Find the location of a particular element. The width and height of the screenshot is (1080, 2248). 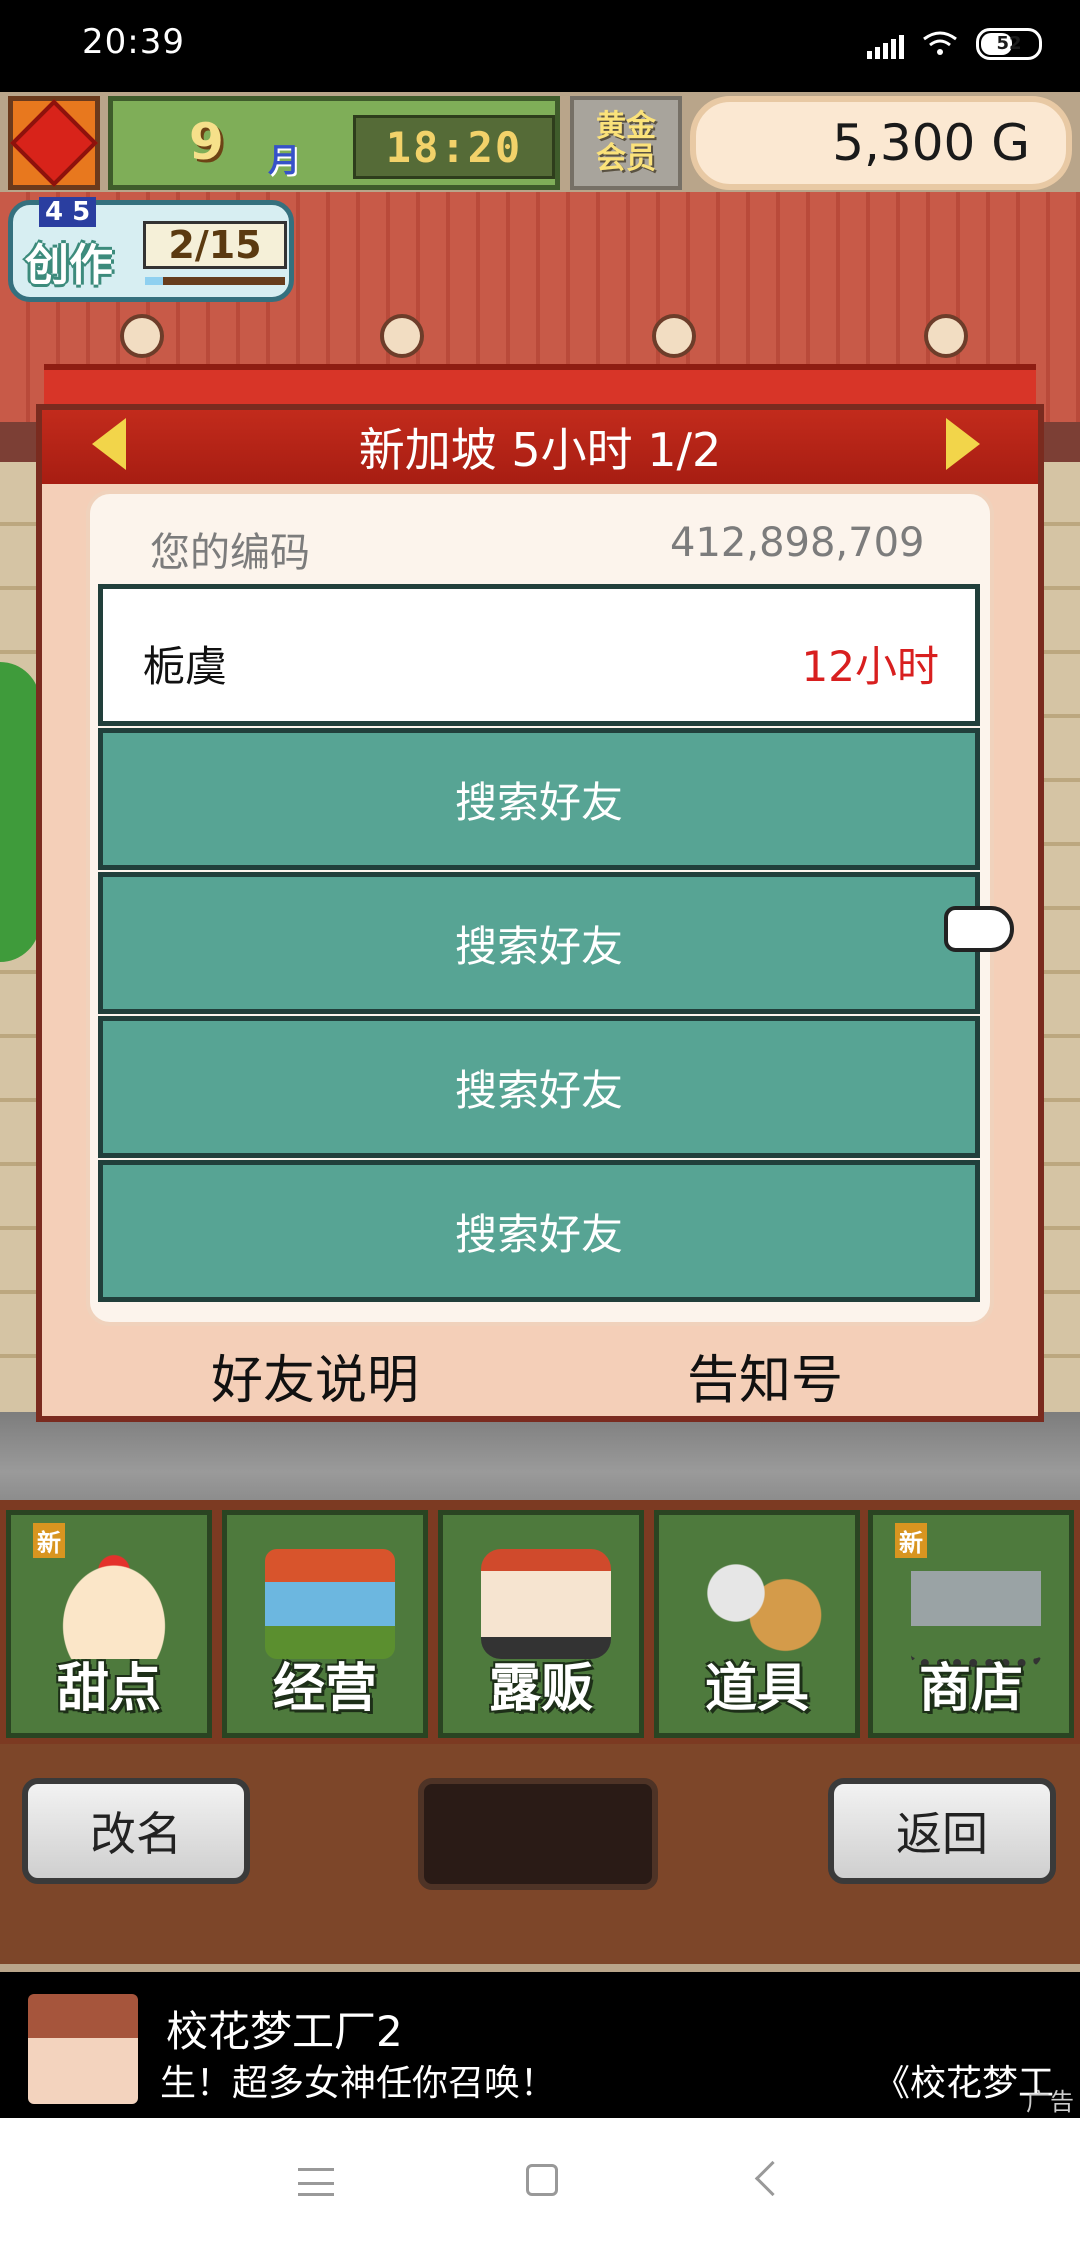

menu-items: 道具 is located at coordinates (757, 1624).